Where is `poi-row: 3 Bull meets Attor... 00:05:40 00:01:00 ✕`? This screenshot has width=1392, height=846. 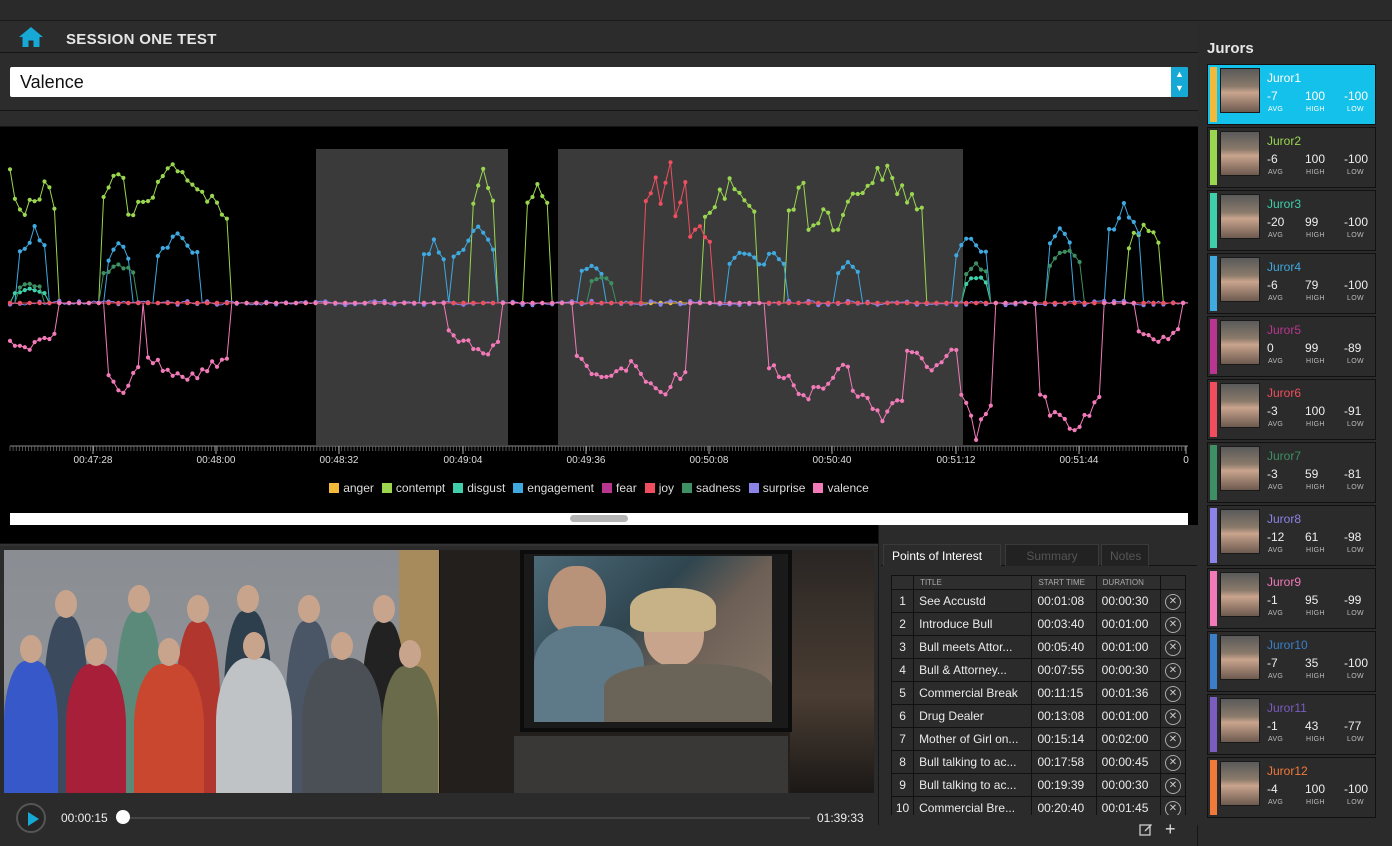 poi-row: 3 Bull meets Attor... 00:05:40 00:01:00 ✕ is located at coordinates (1039, 647).